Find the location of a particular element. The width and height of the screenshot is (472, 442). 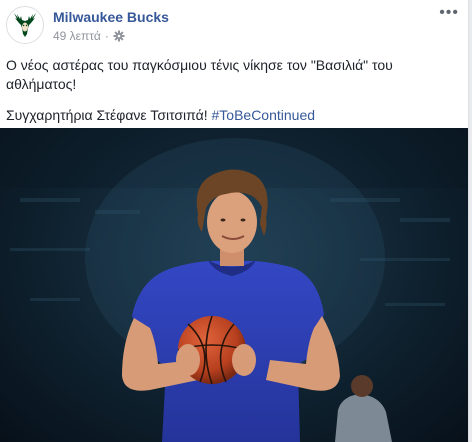

background-player is located at coordinates (363, 418).